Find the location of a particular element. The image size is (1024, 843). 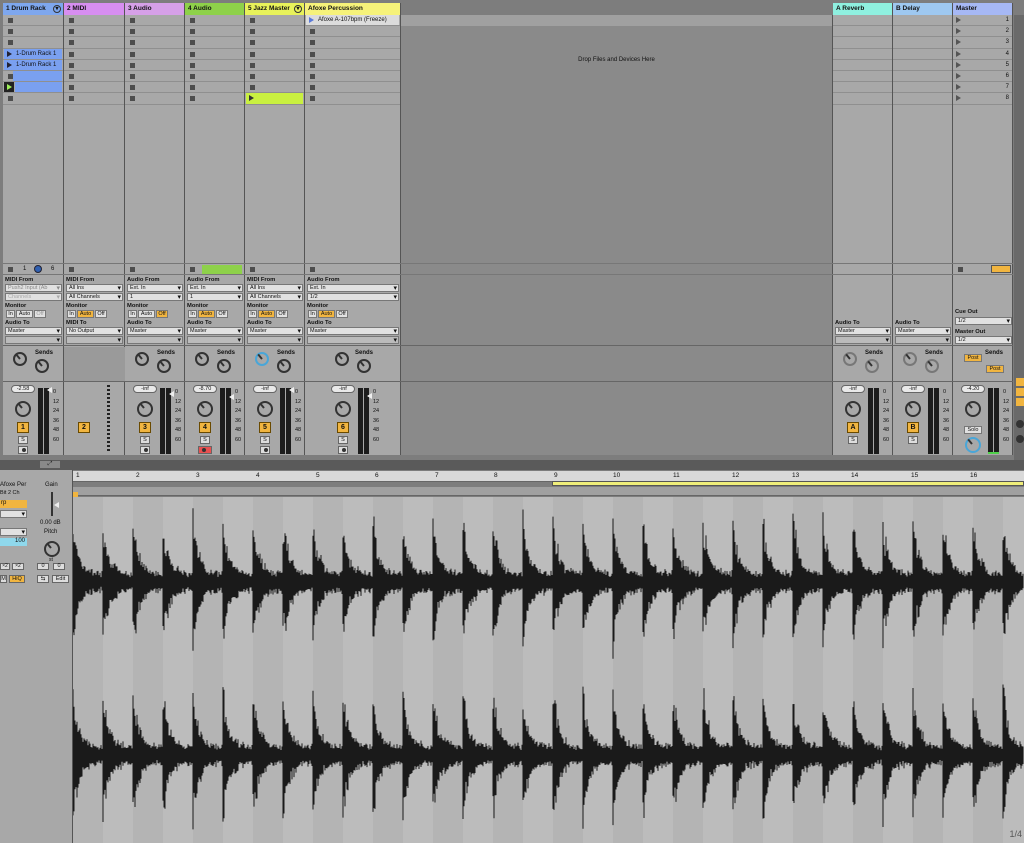

midi-from-select: Push2 Input (Ab is located at coordinates (33, 288).